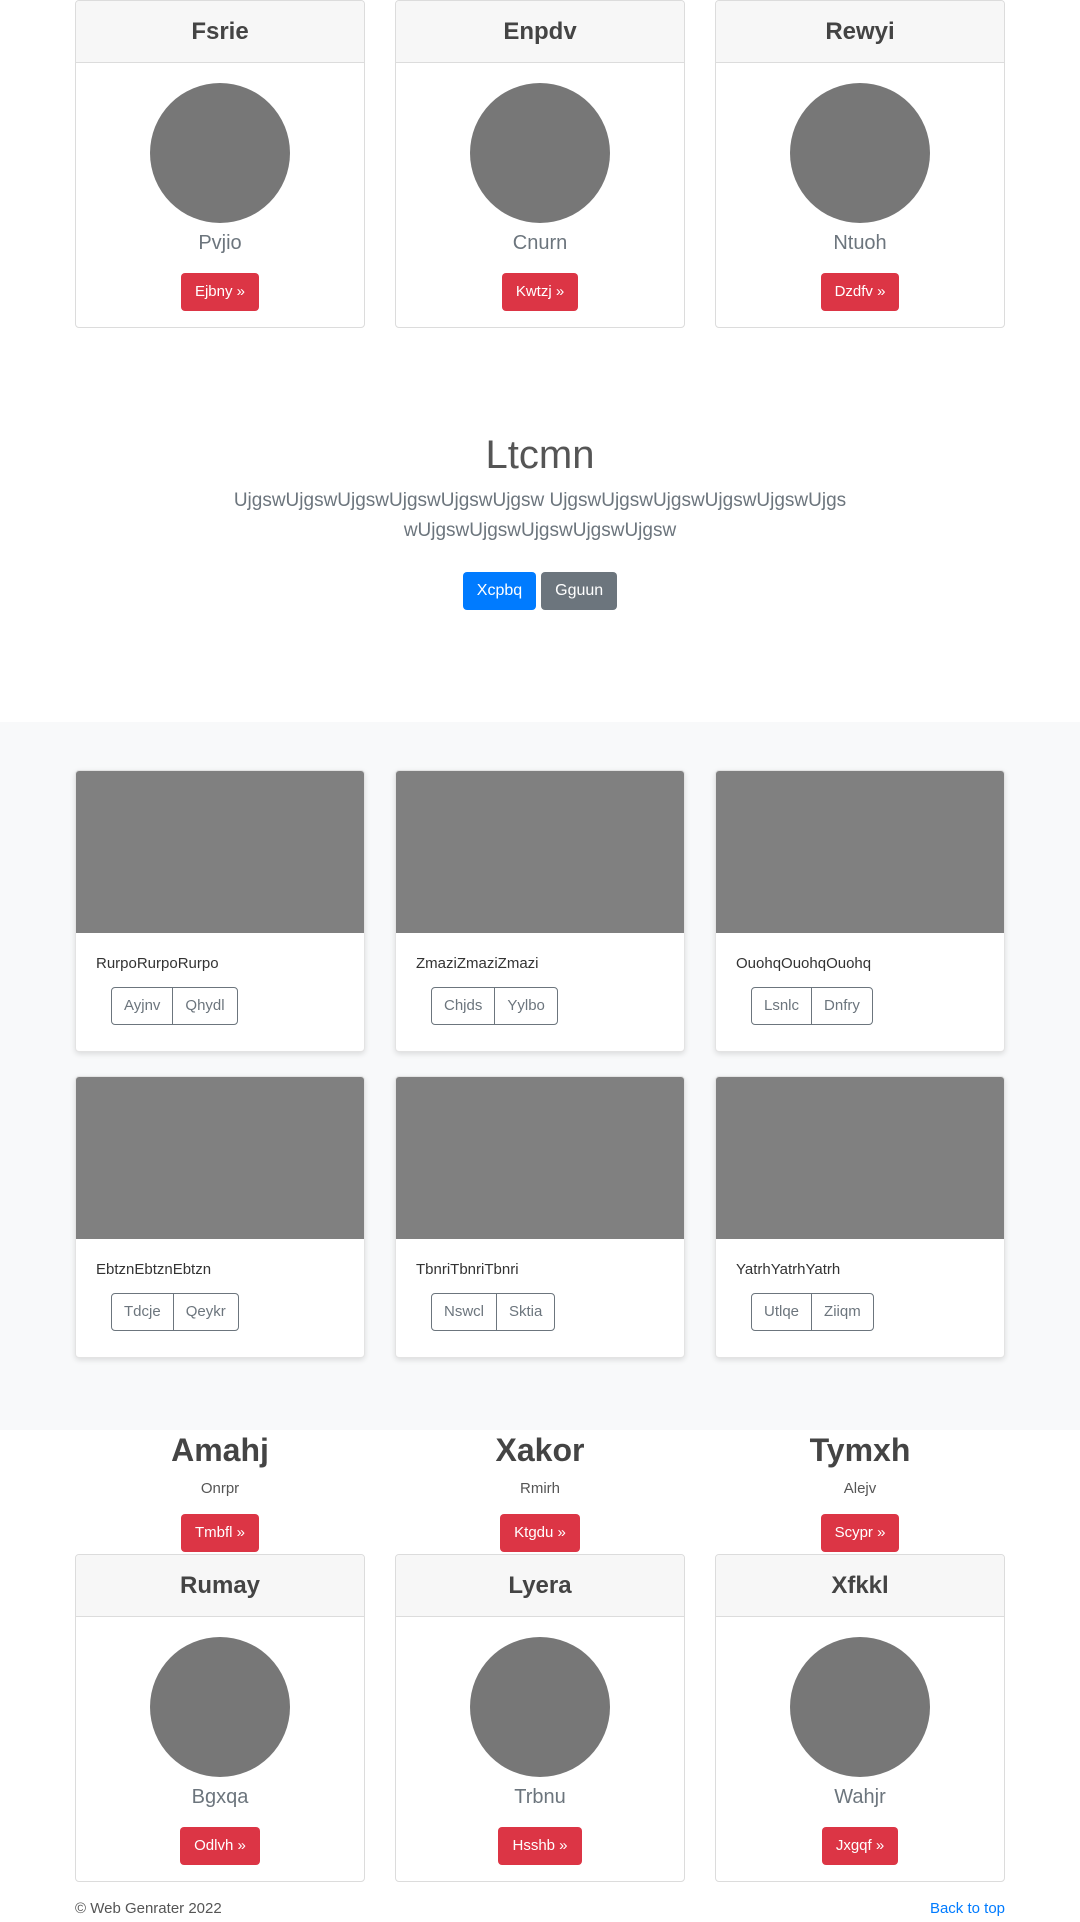  I want to click on card-button: Chjds, so click(463, 1006).